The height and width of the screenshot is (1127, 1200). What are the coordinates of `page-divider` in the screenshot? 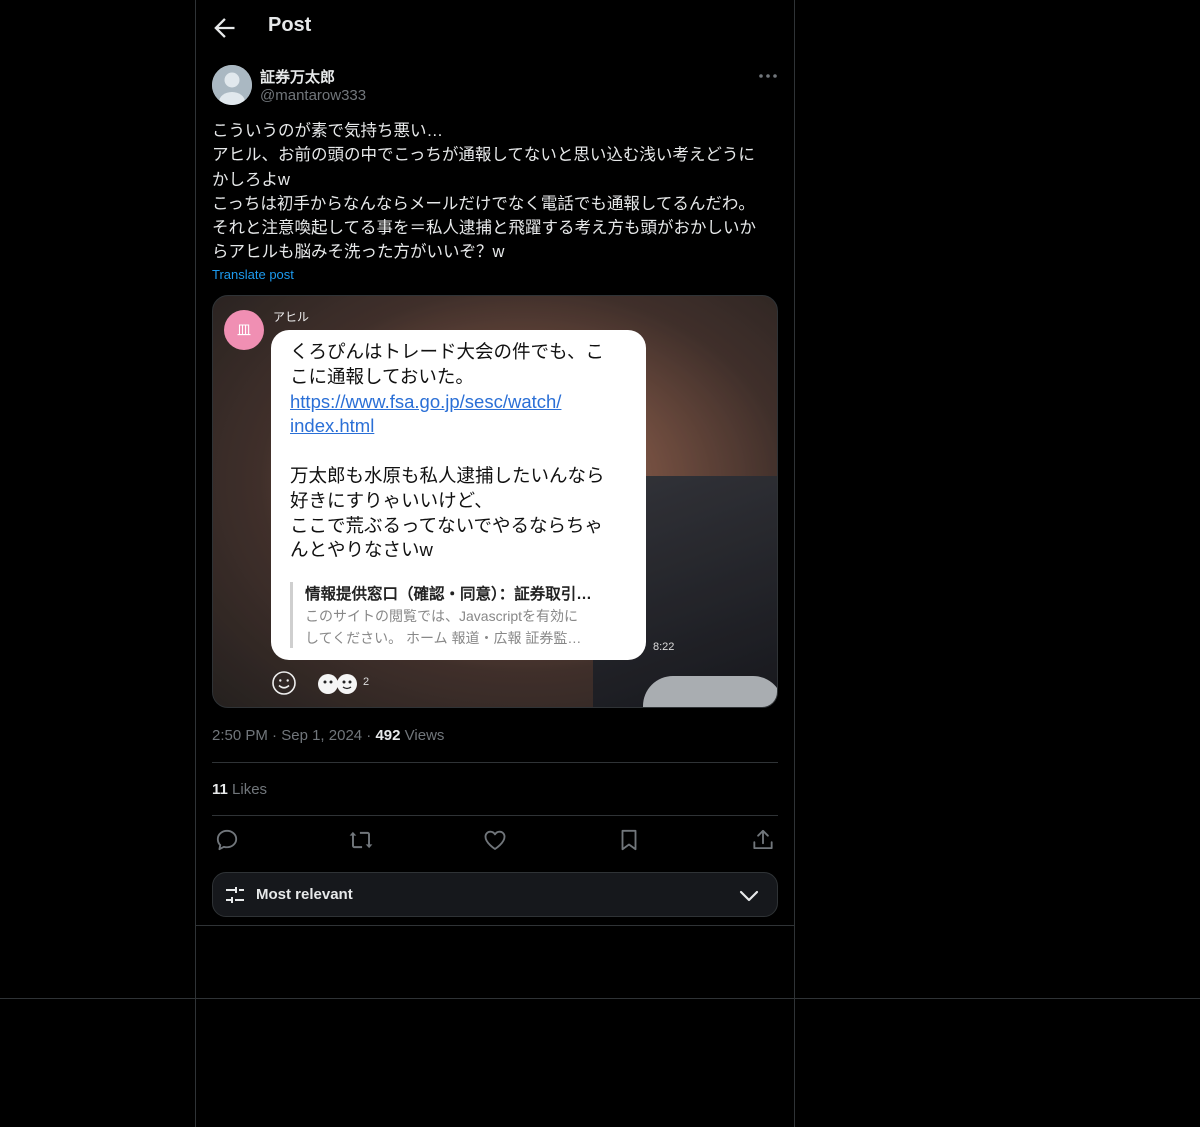 It's located at (600, 998).